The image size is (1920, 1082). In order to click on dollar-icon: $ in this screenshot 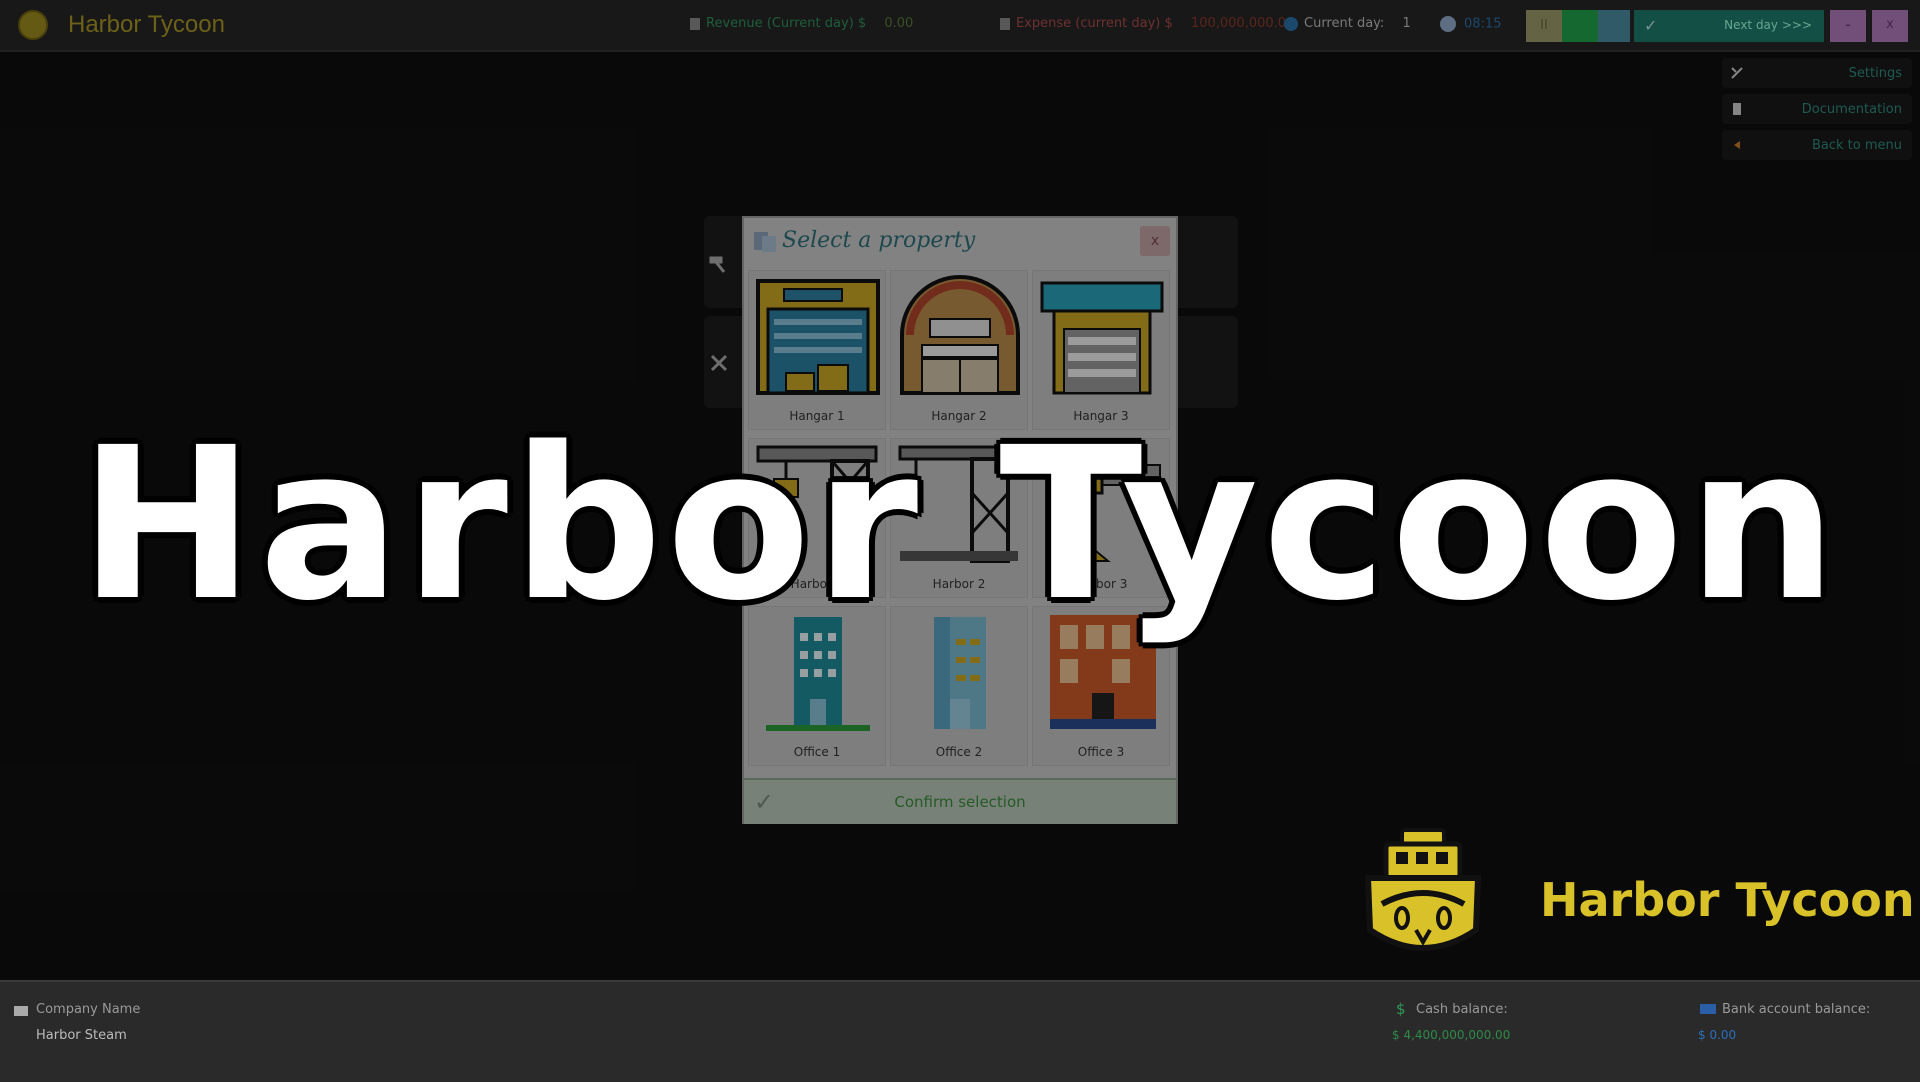, I will do `click(1401, 1009)`.